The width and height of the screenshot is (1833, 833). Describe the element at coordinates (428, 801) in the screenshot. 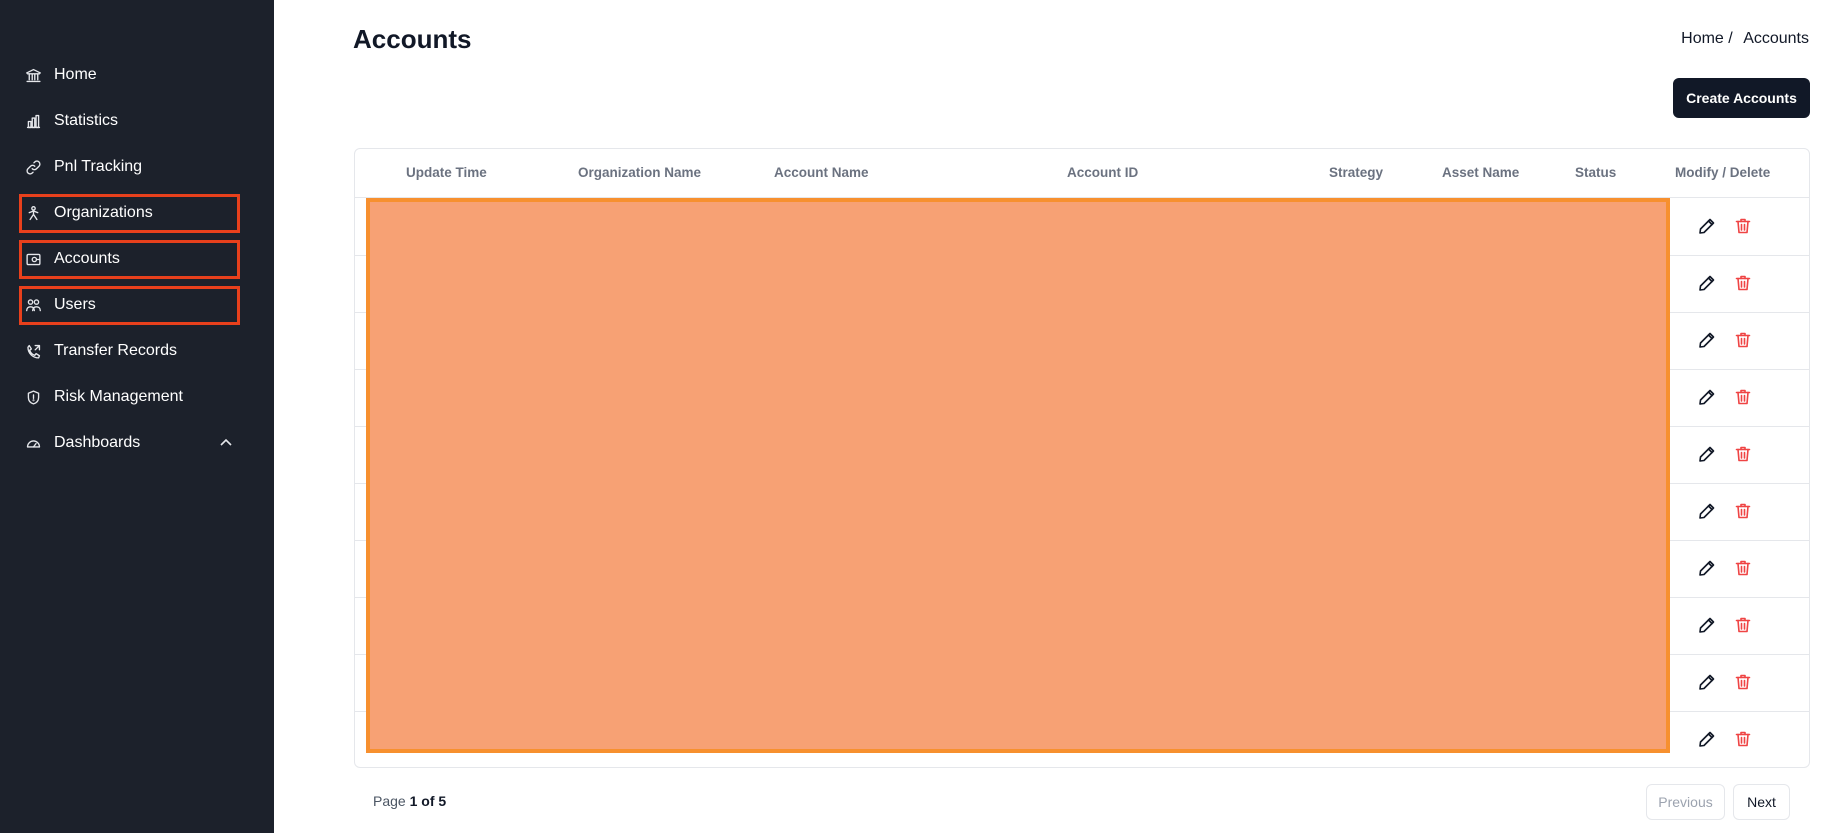

I see `page-count: 1 of 5` at that location.